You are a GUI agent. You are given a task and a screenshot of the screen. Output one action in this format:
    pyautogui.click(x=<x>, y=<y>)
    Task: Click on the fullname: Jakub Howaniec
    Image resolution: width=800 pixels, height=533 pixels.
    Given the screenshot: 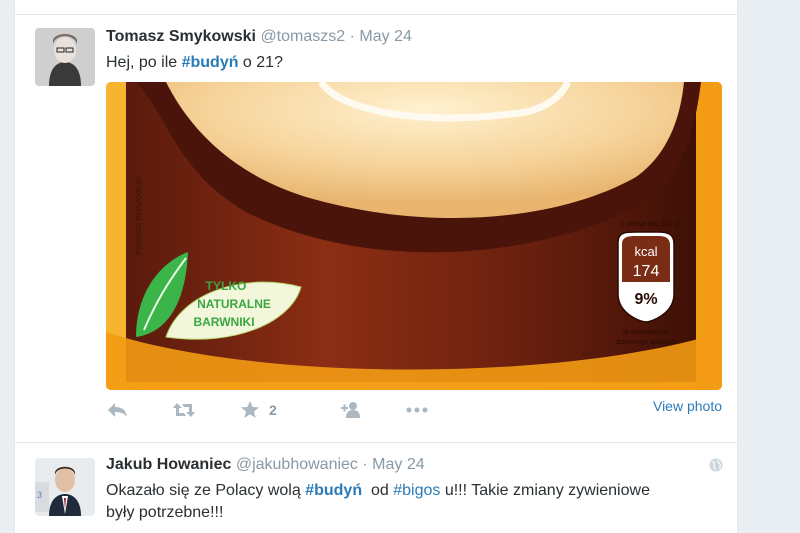 What is the action you would take?
    pyautogui.click(x=168, y=464)
    